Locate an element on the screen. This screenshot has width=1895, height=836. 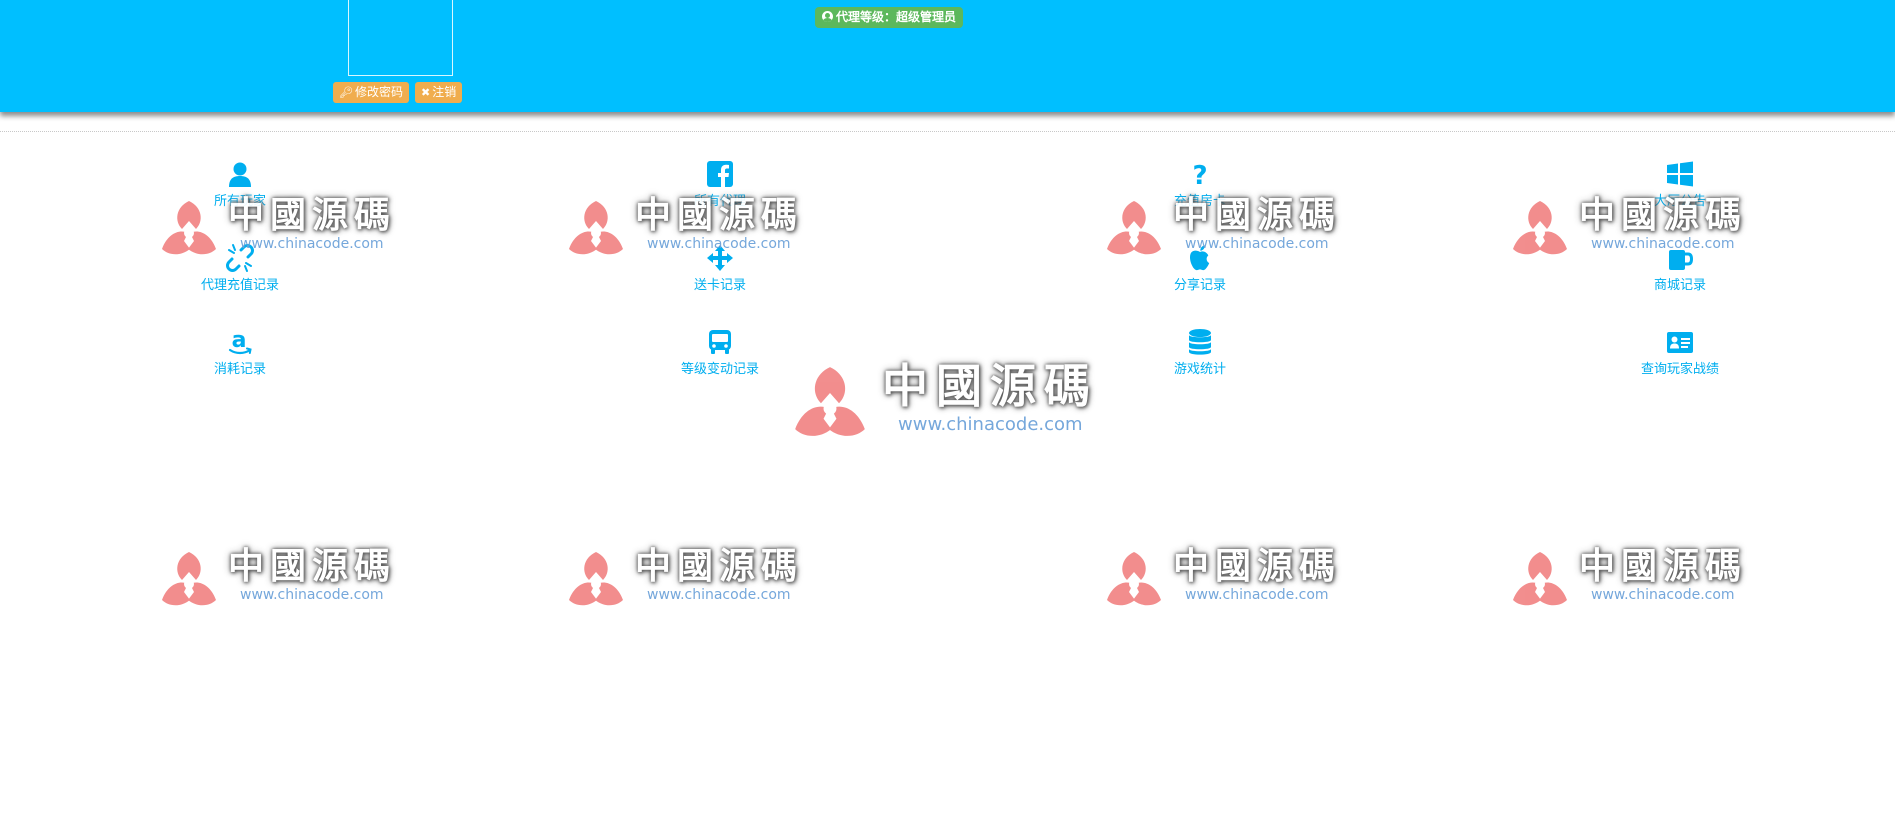
menu-item-label: 所有代理 is located at coordinates (719, 201).